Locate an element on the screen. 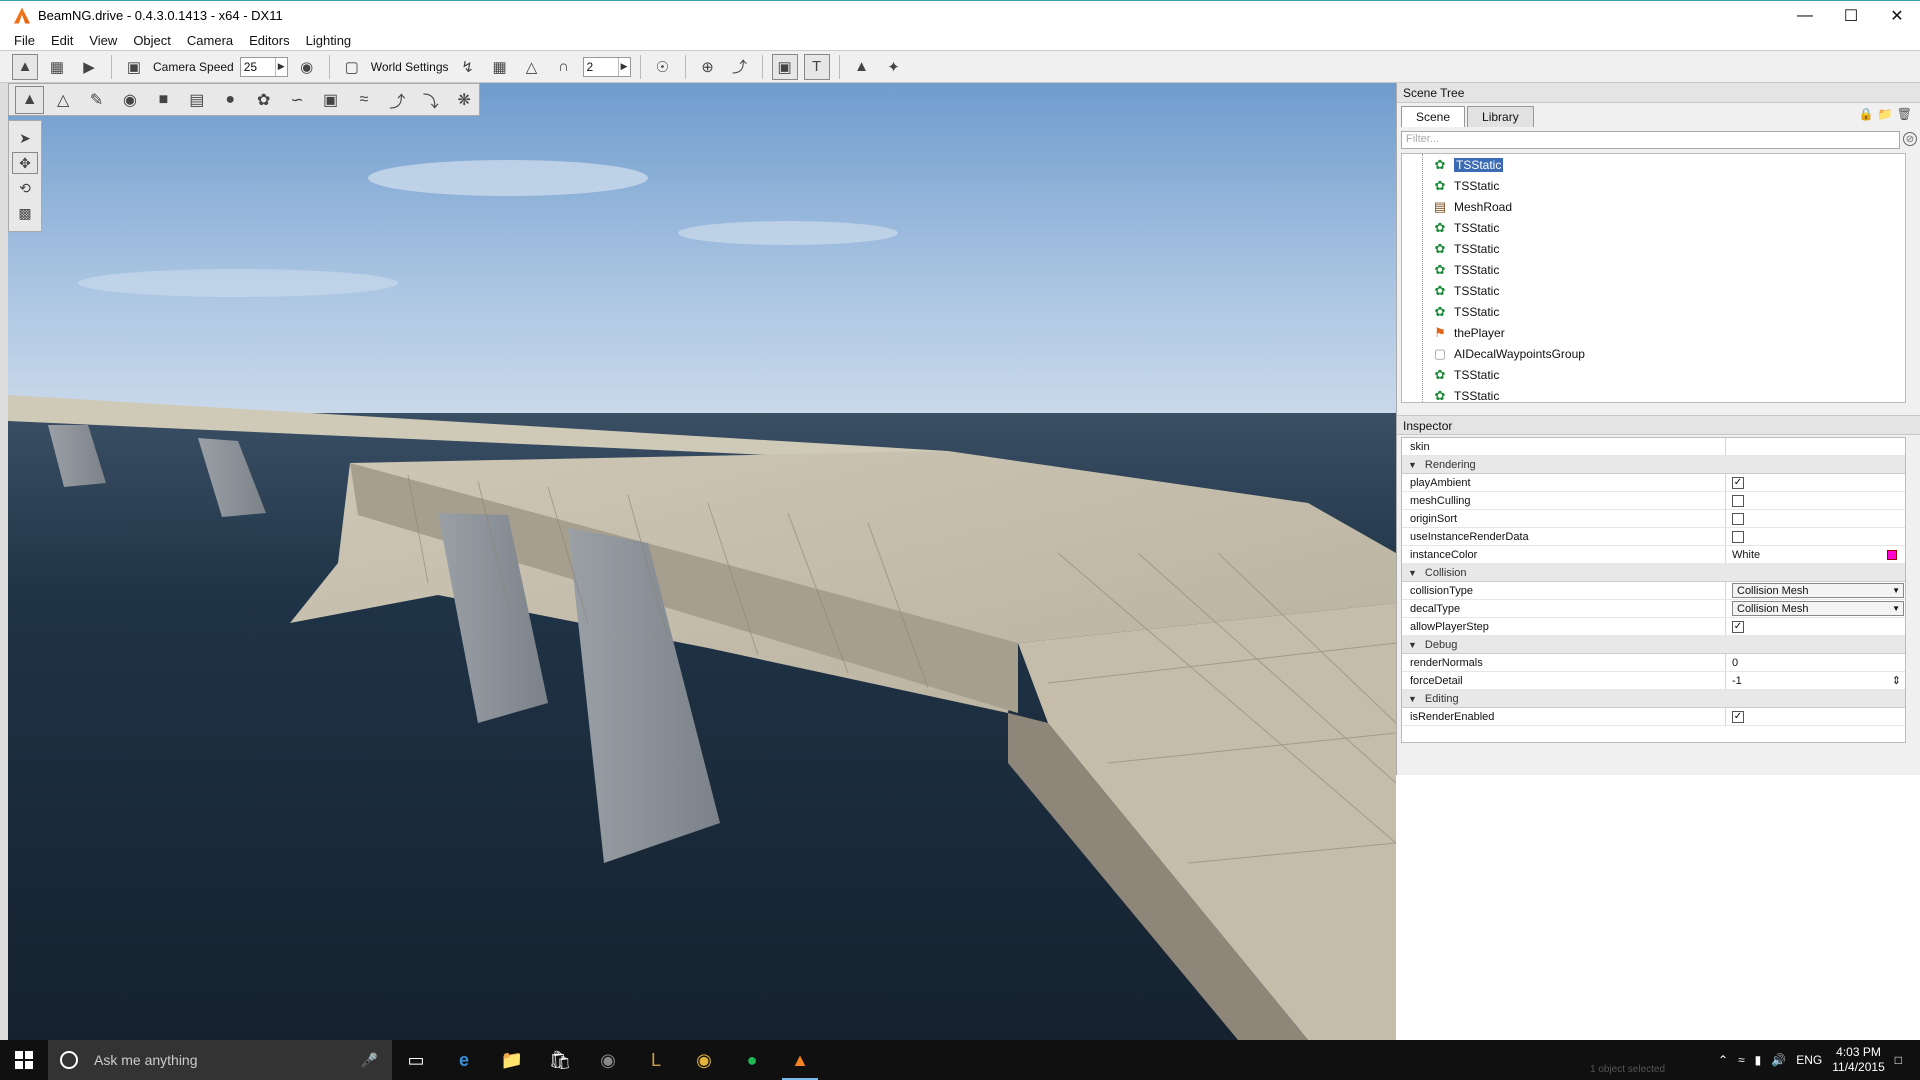 The image size is (1920, 1080). grid-icon: ▦ is located at coordinates (500, 67).